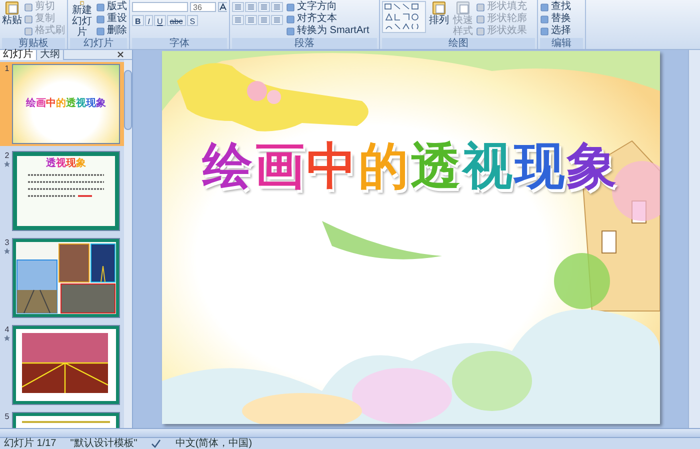 The image size is (700, 449). I want to click on panel-tab: 大纲, so click(50, 55).